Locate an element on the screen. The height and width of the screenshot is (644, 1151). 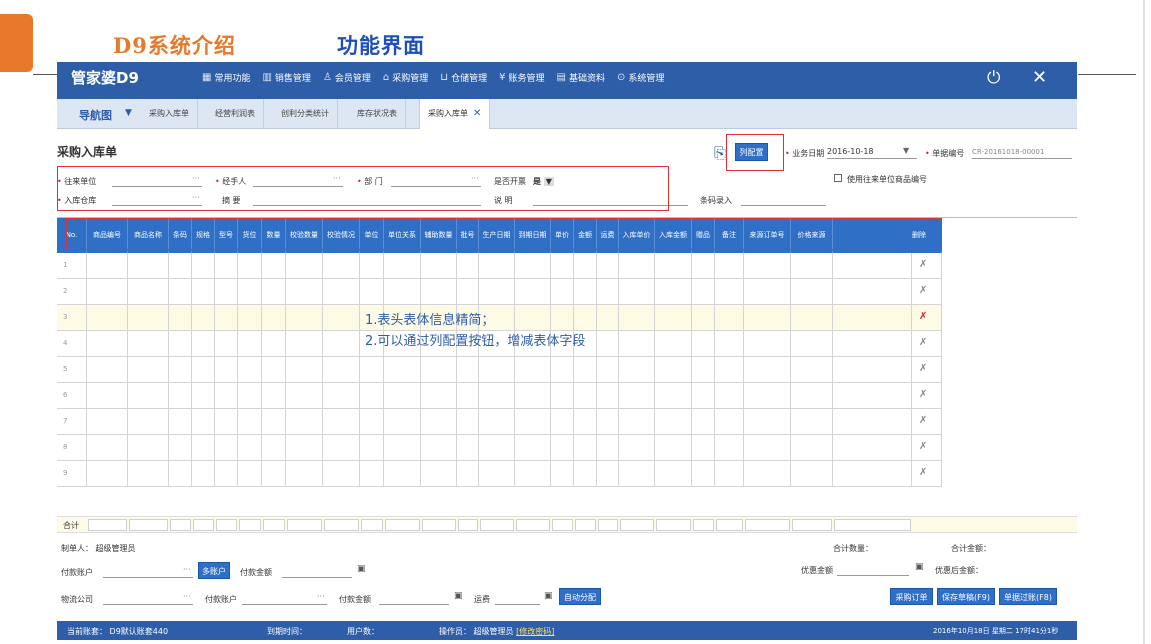
table-row: 1 ✗ is located at coordinates (499, 266).